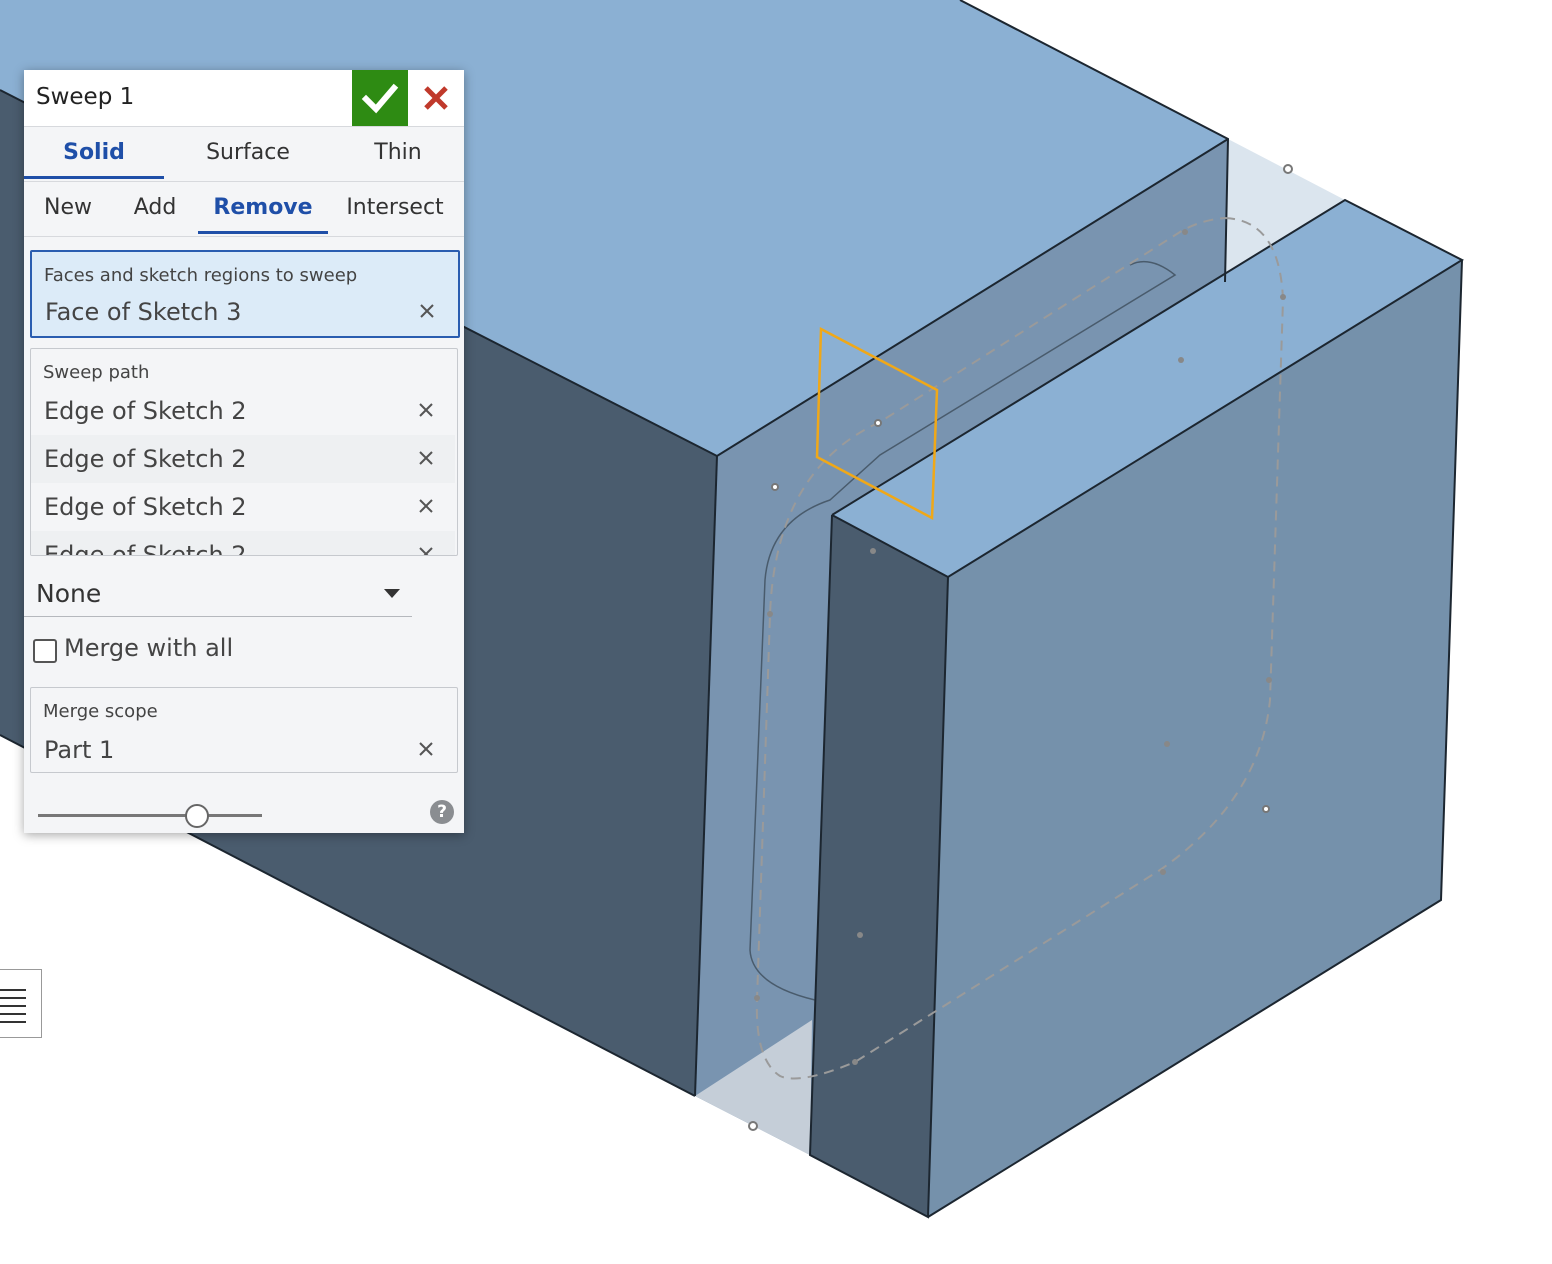  I want to click on merge-with-all-label: Merge with all, so click(148, 648).